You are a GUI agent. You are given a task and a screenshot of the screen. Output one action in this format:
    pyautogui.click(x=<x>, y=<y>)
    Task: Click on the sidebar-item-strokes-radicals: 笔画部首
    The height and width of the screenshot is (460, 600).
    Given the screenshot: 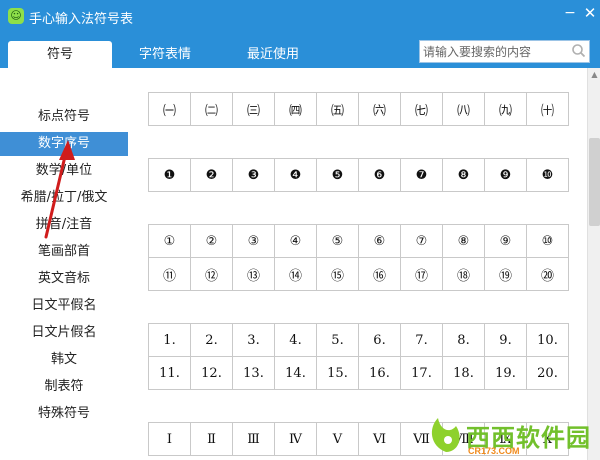 What is the action you would take?
    pyautogui.click(x=64, y=252)
    